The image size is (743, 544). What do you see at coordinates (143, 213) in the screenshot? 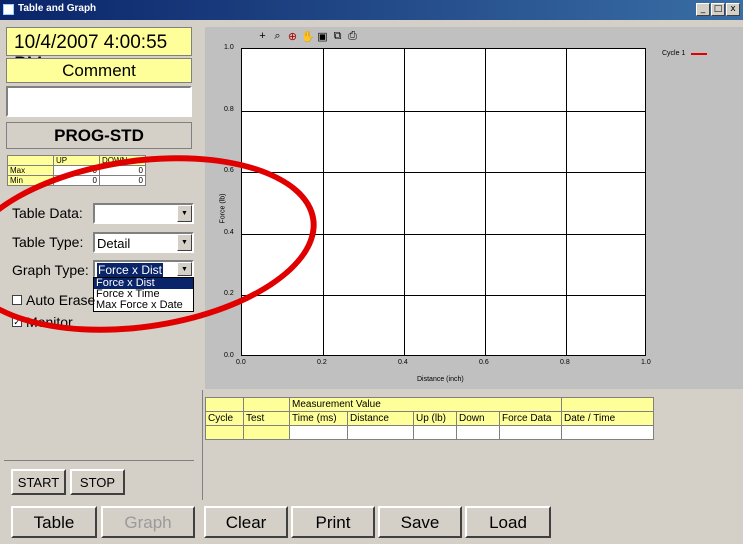
I see `table-data-select: ▼` at bounding box center [143, 213].